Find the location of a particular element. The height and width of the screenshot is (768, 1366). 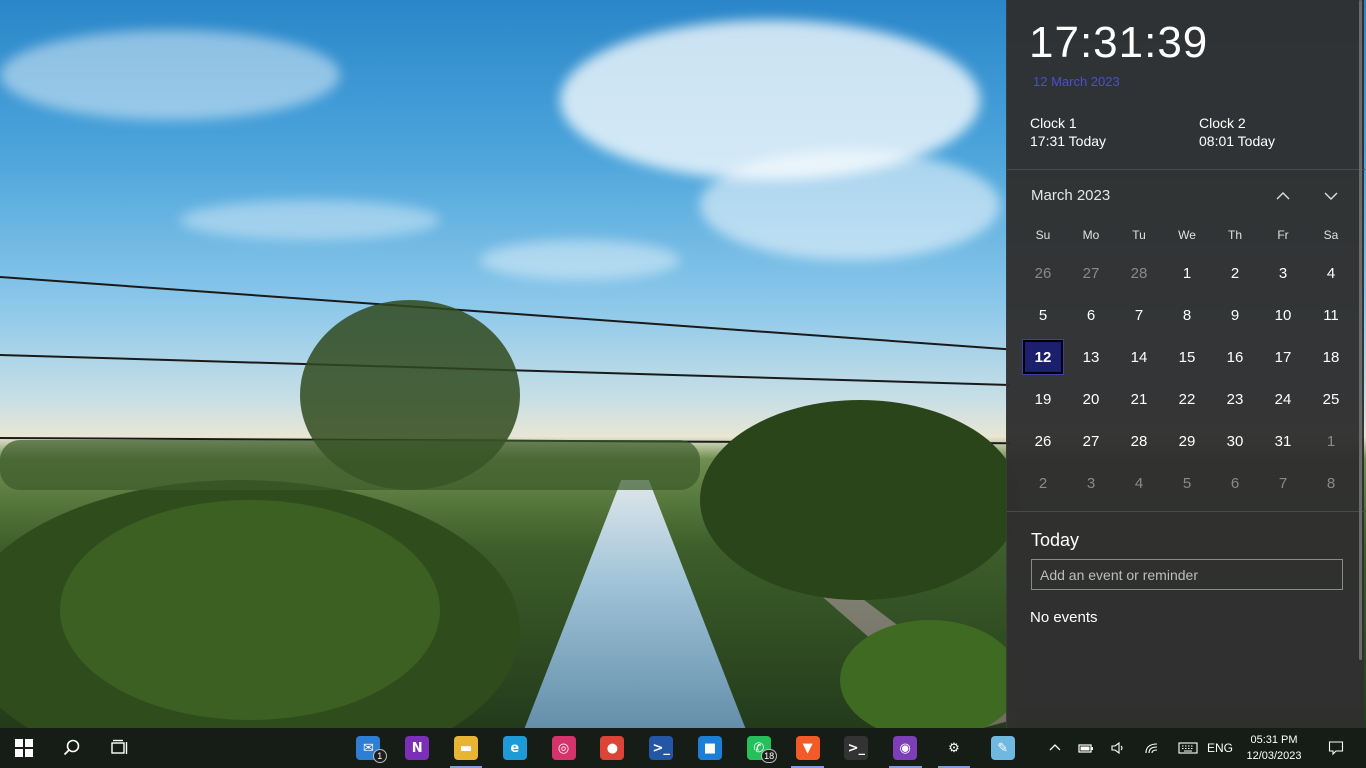

previous-month-button is located at coordinates (1283, 196).